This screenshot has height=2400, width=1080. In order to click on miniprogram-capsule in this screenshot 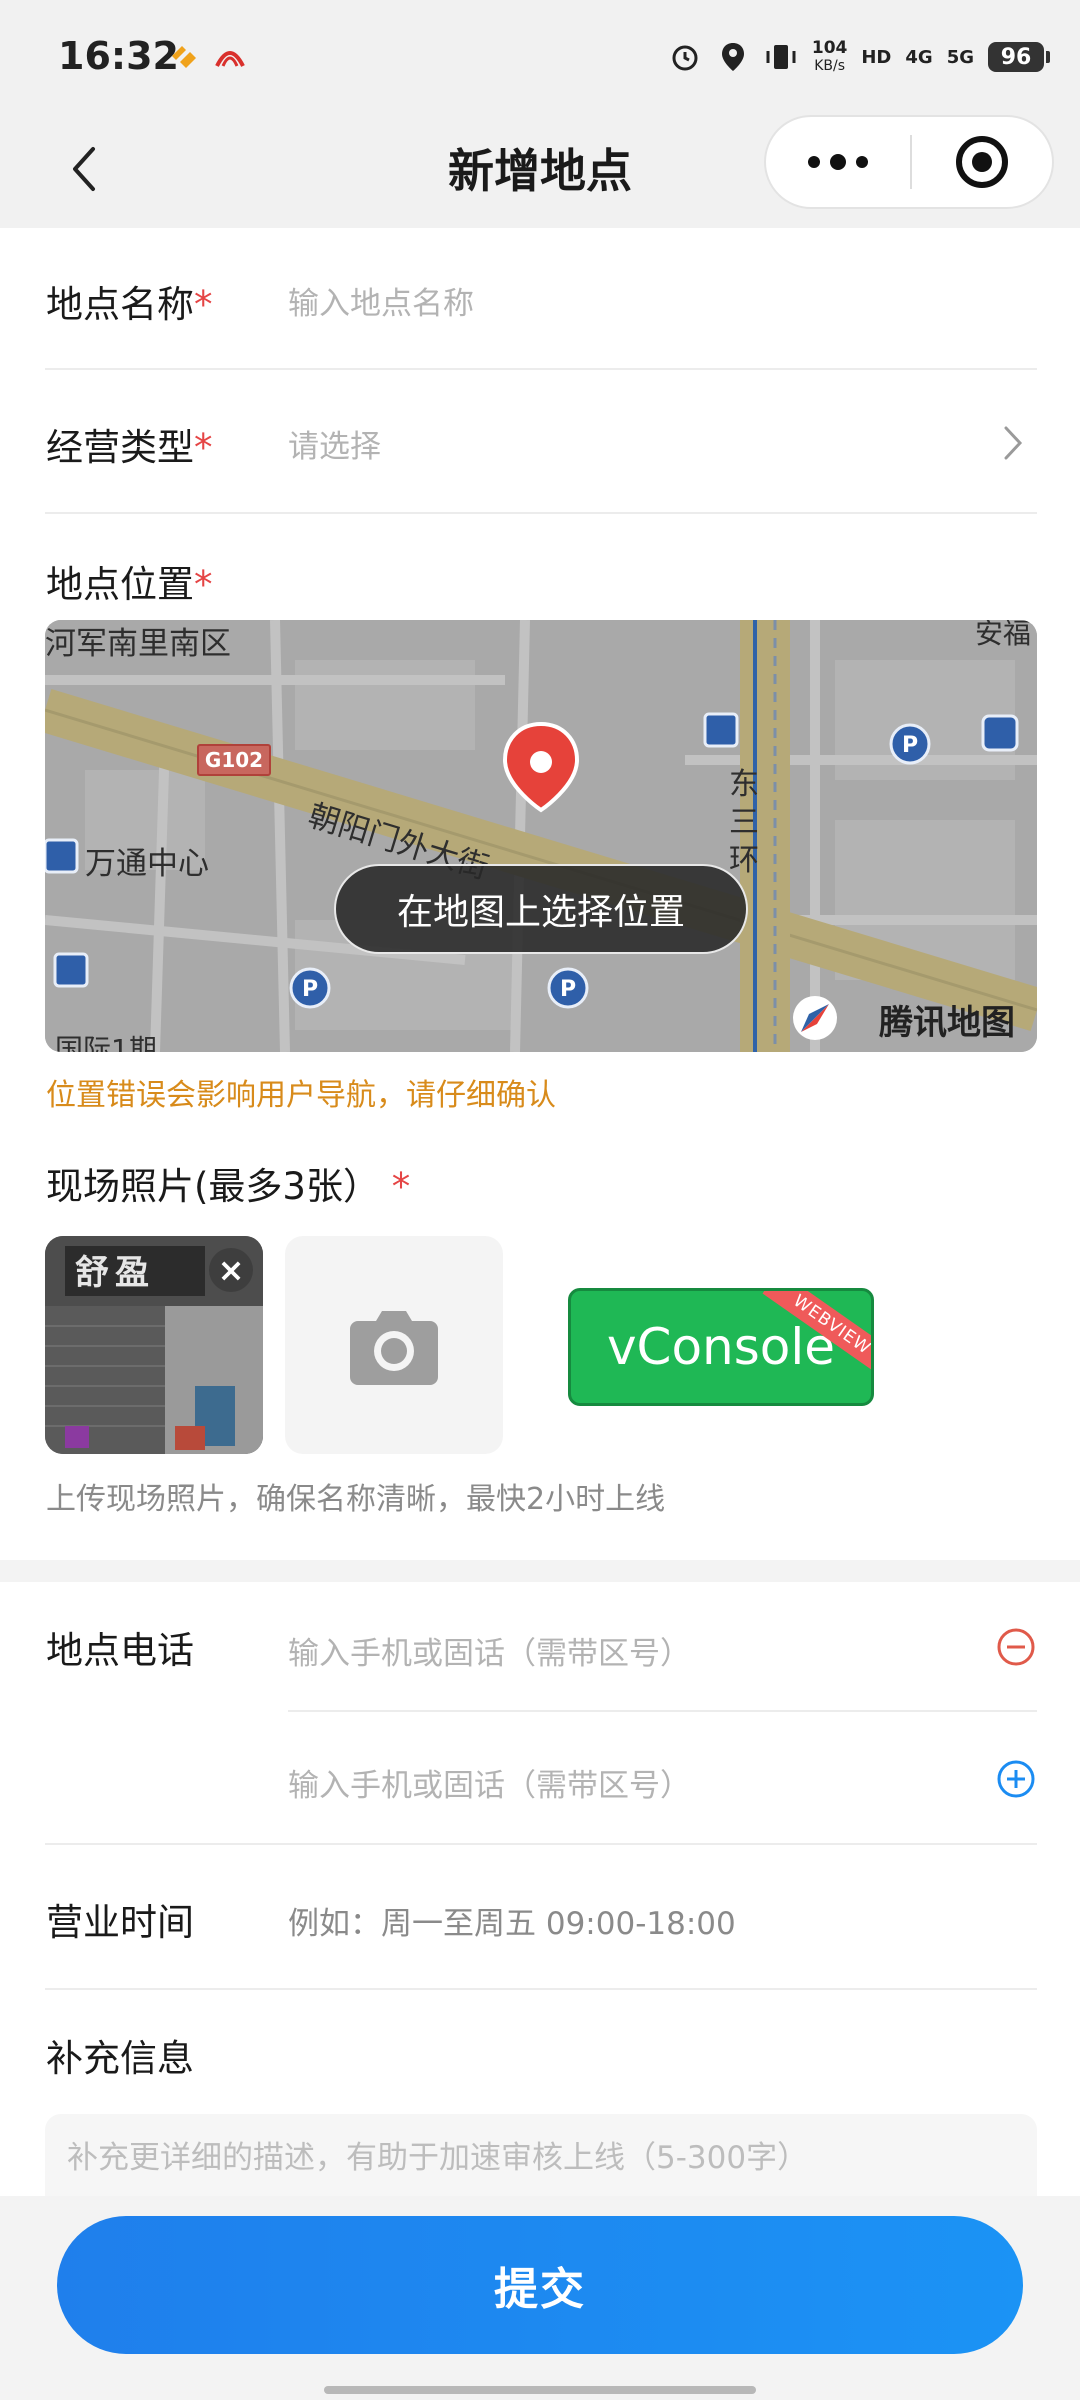, I will do `click(909, 162)`.